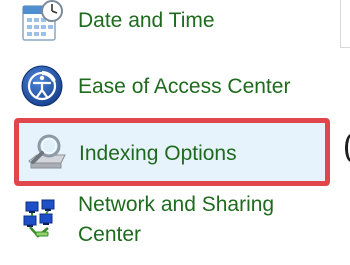 The width and height of the screenshot is (350, 265). I want to click on calendar-clock-icon, so click(42, 22).